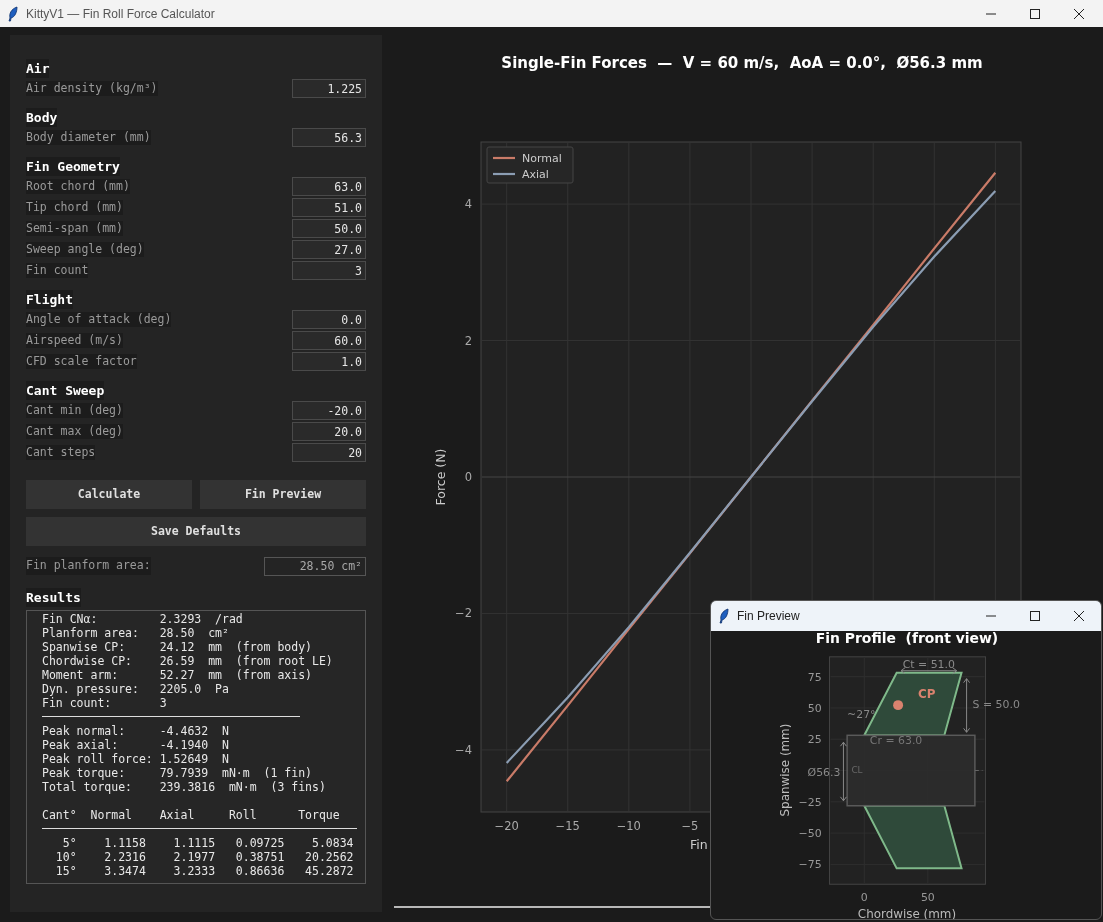  Describe the element at coordinates (65, 857) in the screenshot. I see `table-cell-text: 10°` at that location.